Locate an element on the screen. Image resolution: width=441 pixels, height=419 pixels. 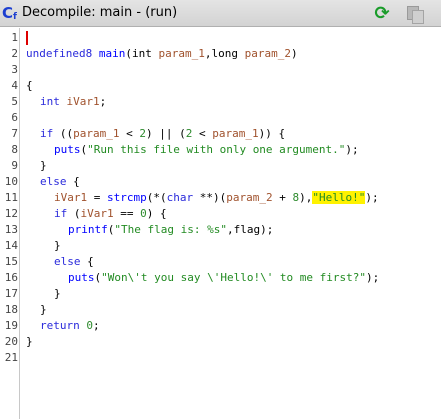
code-text: + is located at coordinates (282, 197).